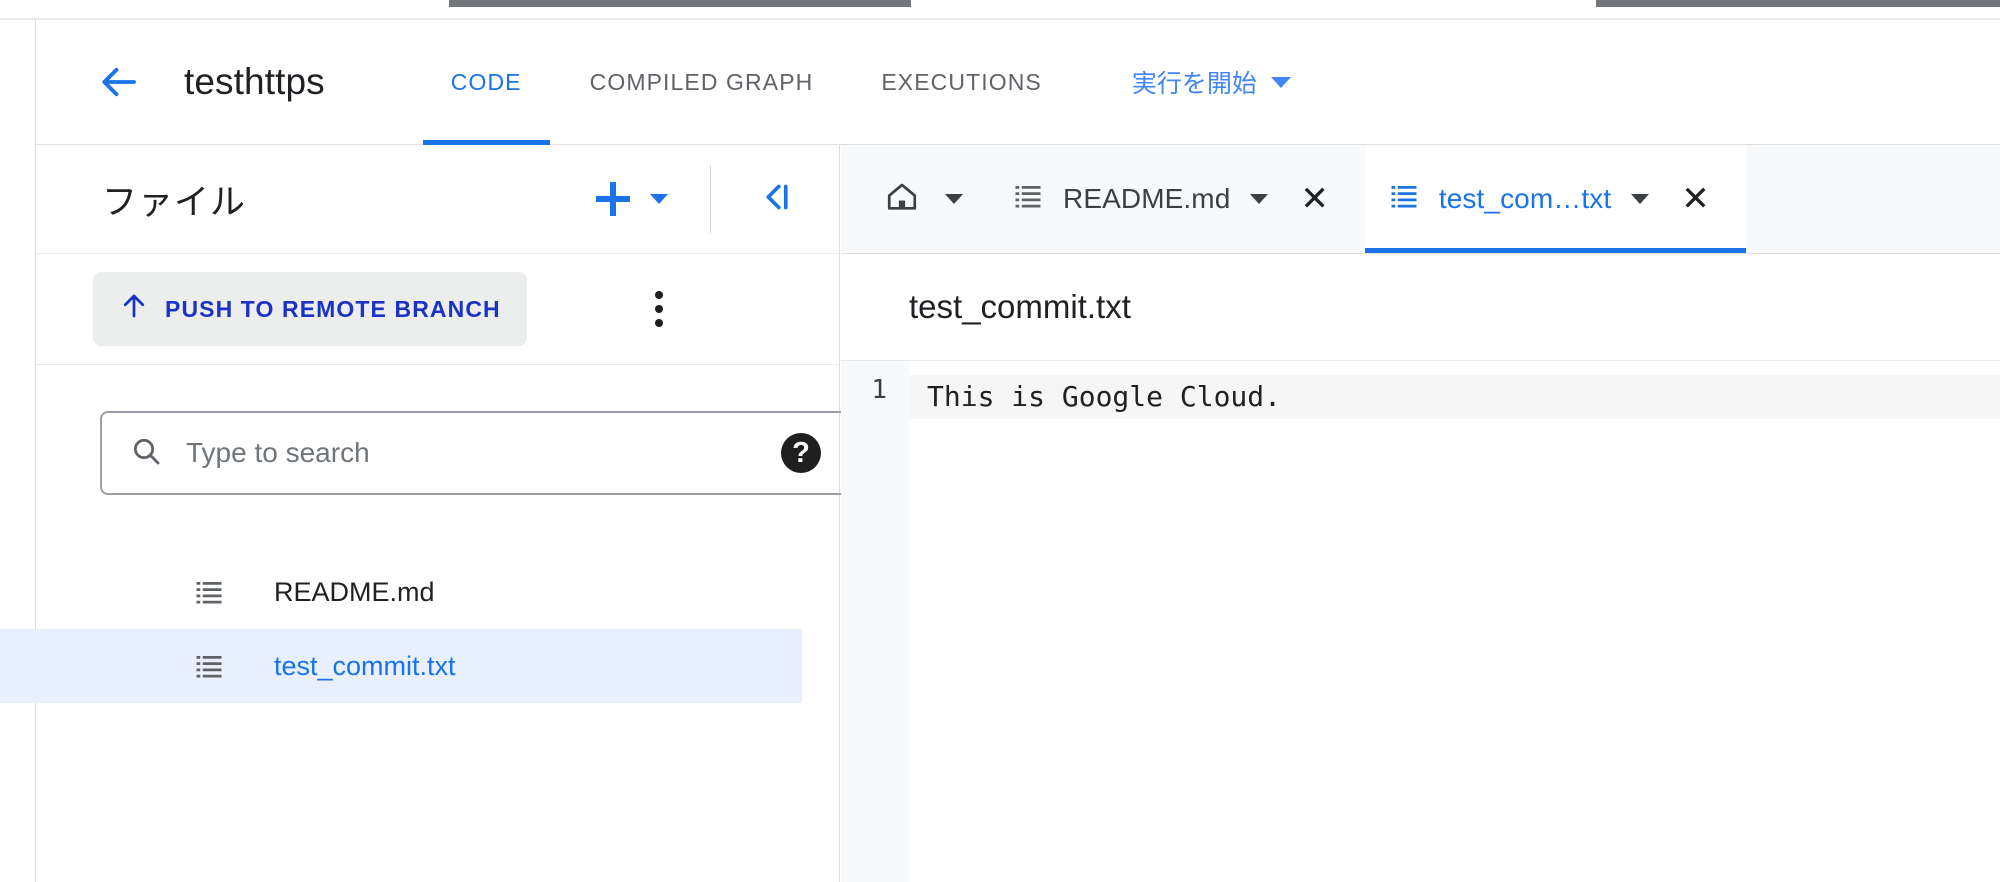 The image size is (2000, 882). I want to click on file-title: test_commit.txt, so click(1020, 306).